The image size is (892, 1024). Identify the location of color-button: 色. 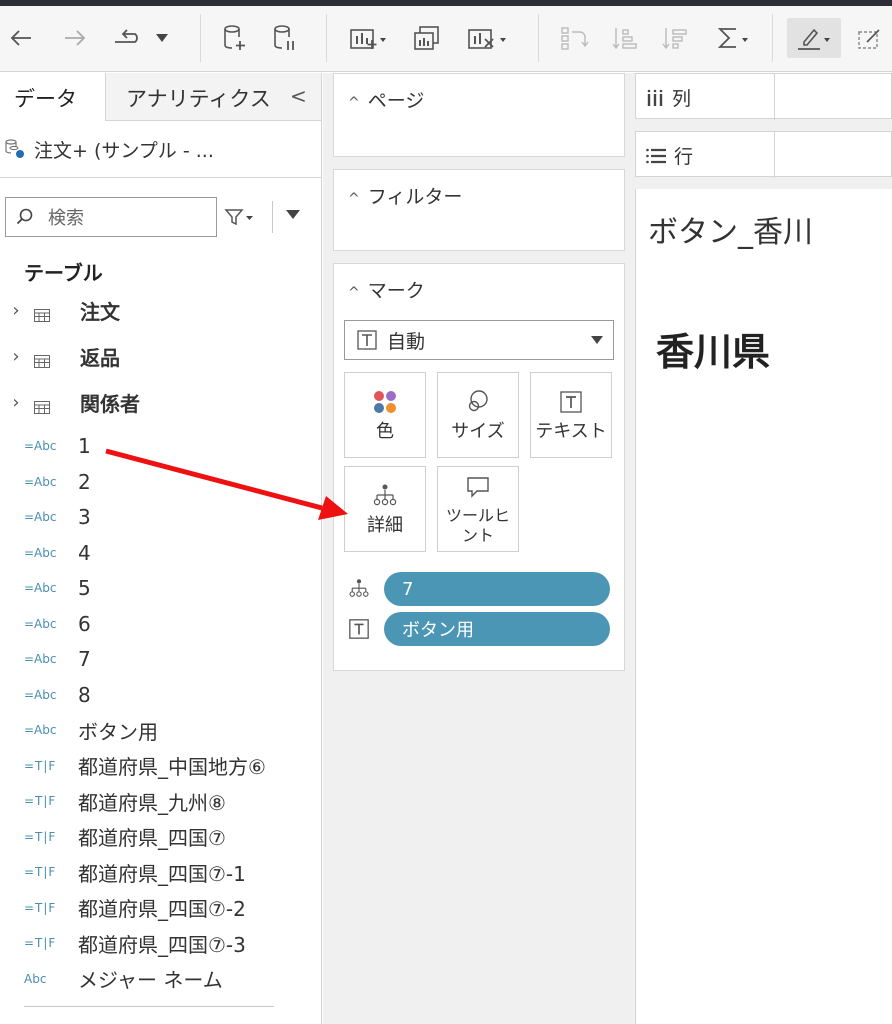
(385, 415).